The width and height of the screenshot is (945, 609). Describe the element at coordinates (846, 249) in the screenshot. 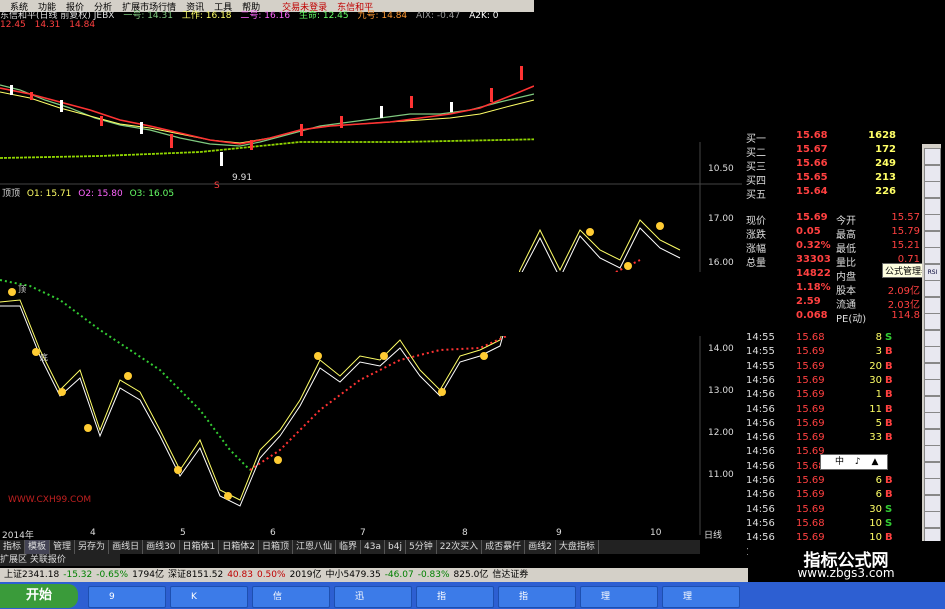

I see `stat-label-2: 最低` at that location.